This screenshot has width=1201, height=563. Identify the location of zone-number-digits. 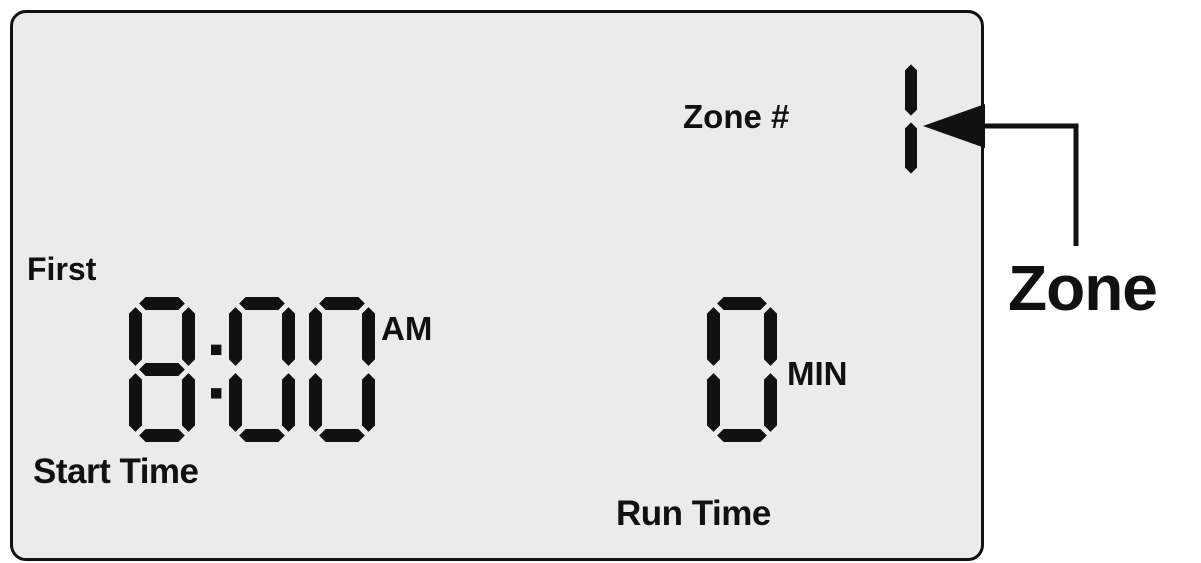
(911, 119).